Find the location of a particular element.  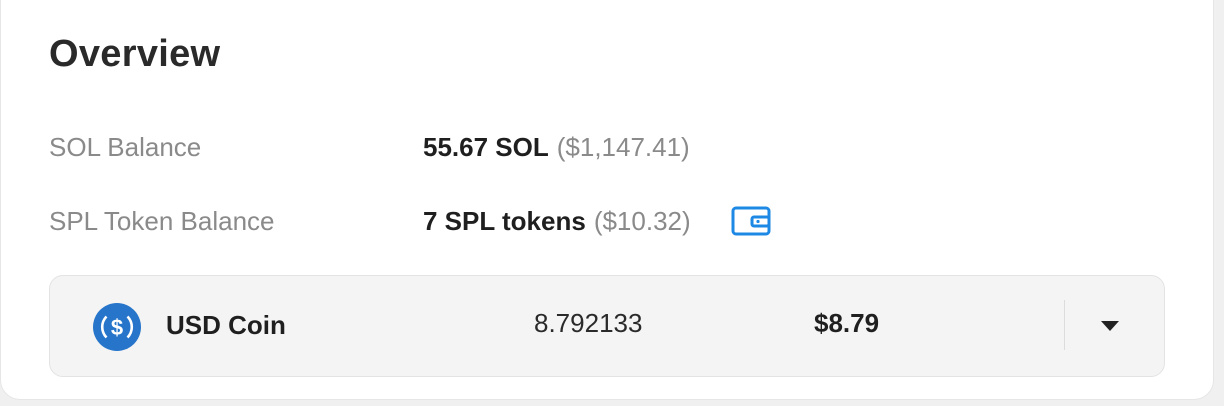

sol-balance-row: SOL Balance 55.67 SOL ($1,147.41) is located at coordinates (369, 147).